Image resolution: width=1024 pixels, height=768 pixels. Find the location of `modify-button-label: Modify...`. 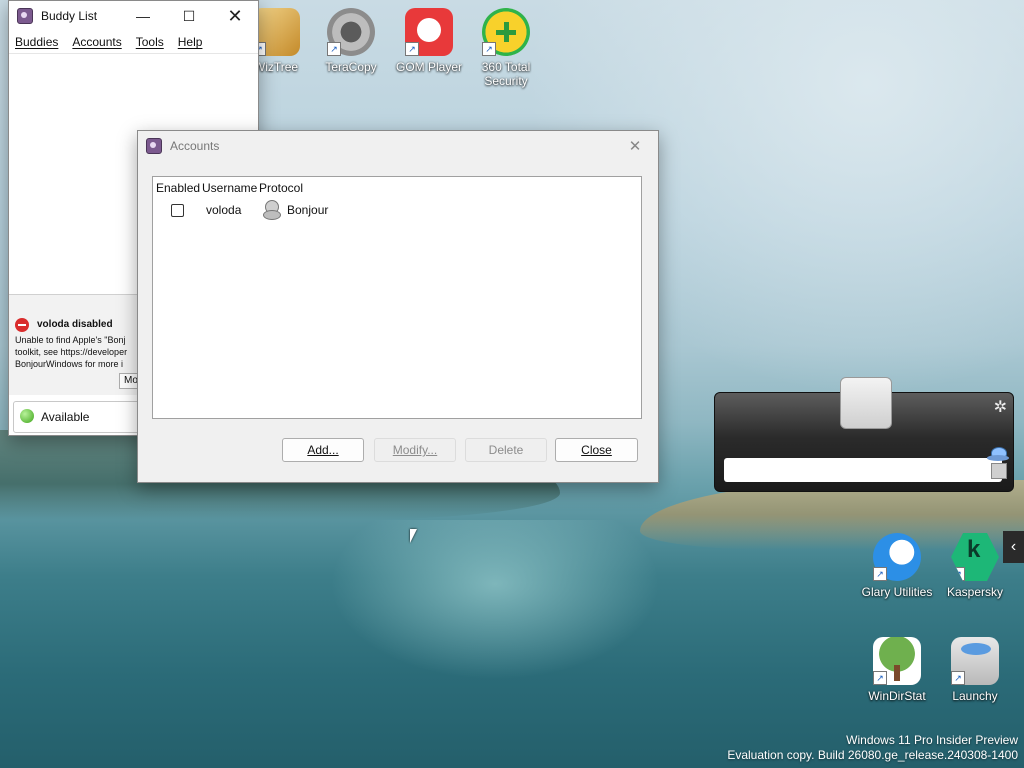

modify-button-label: Modify... is located at coordinates (415, 450).